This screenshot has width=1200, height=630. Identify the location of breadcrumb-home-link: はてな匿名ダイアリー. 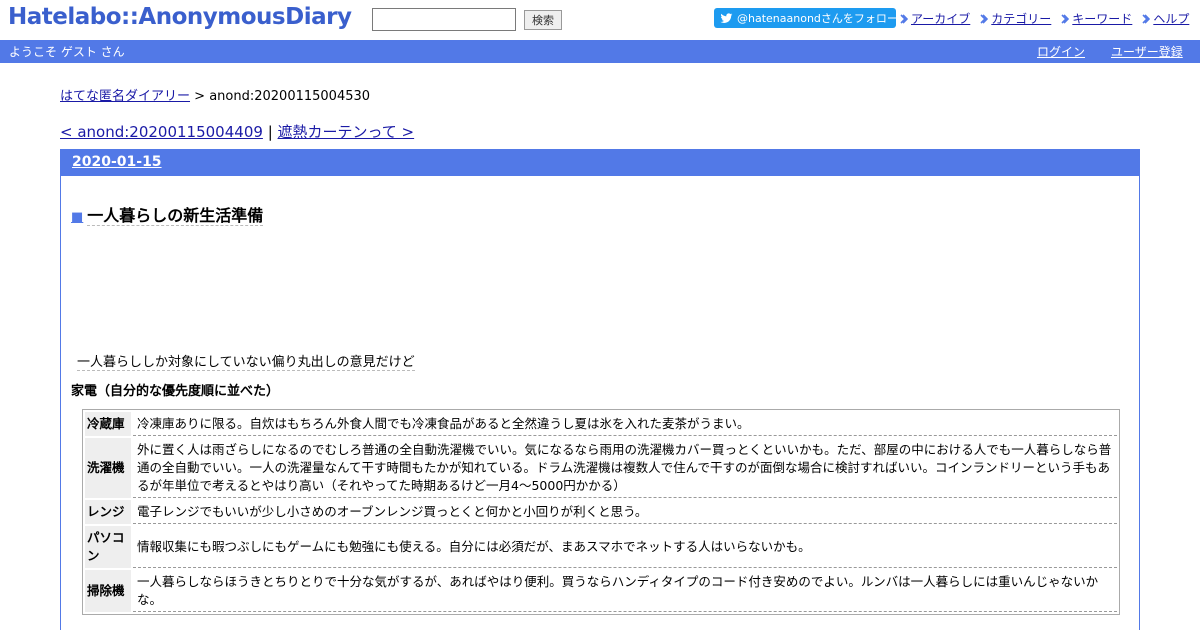
(125, 96).